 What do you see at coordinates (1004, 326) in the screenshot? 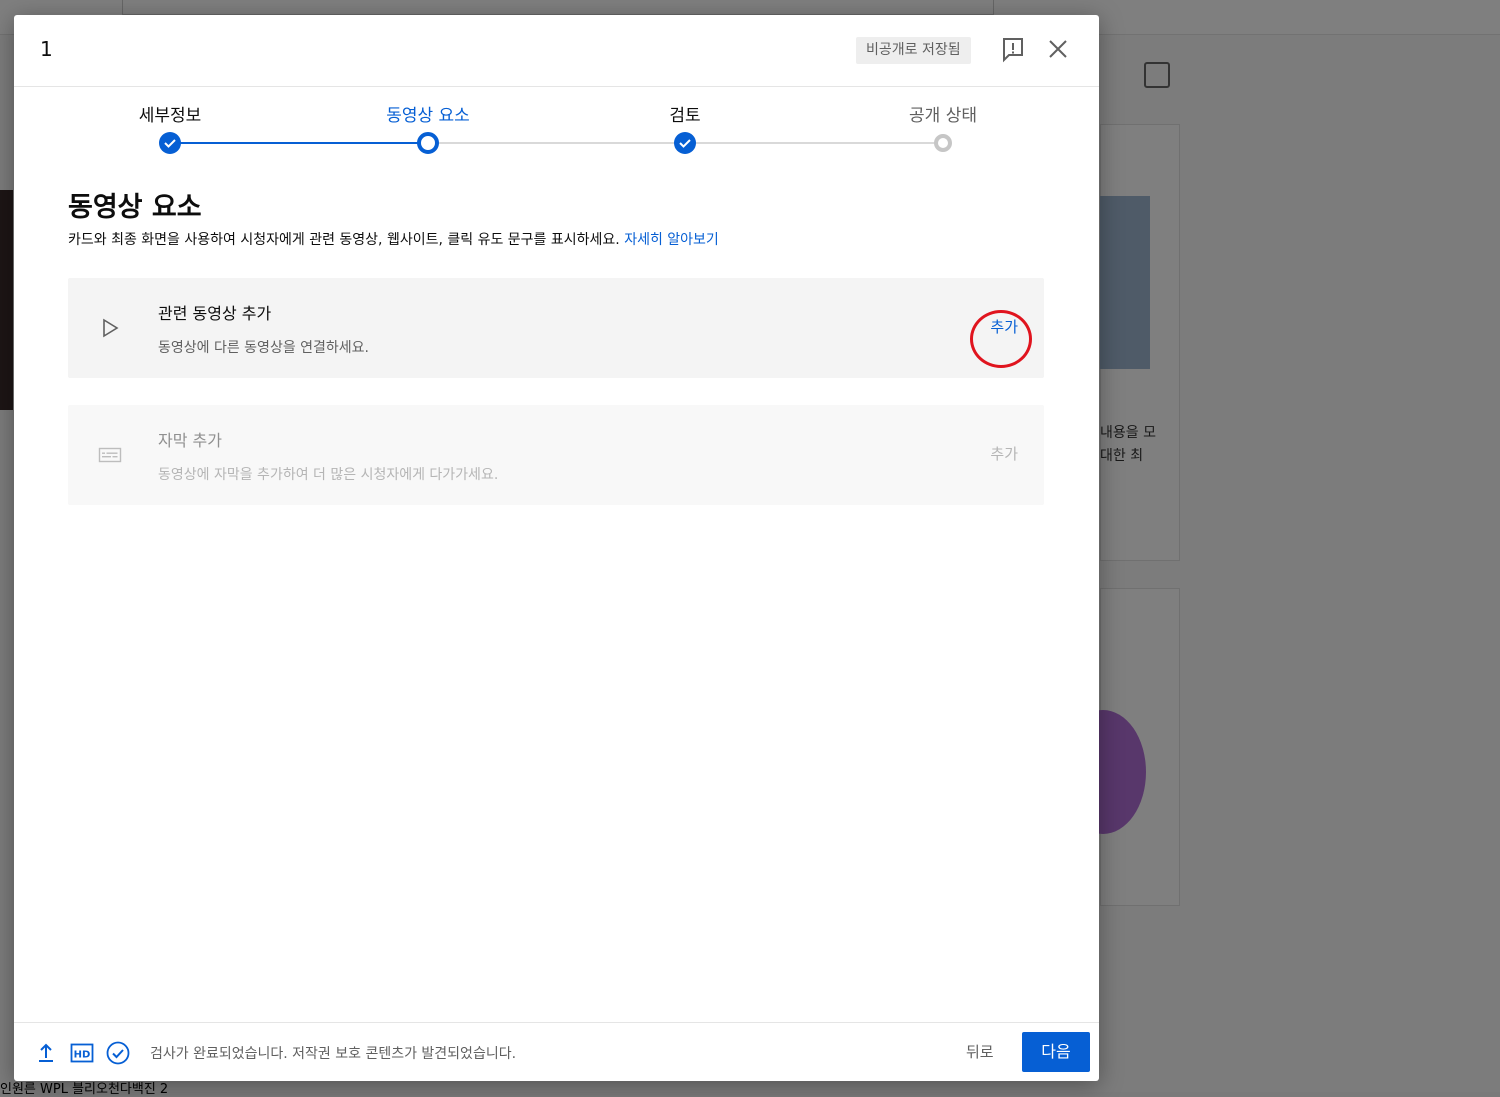
I see `add-related-video-button: 추가` at bounding box center [1004, 326].